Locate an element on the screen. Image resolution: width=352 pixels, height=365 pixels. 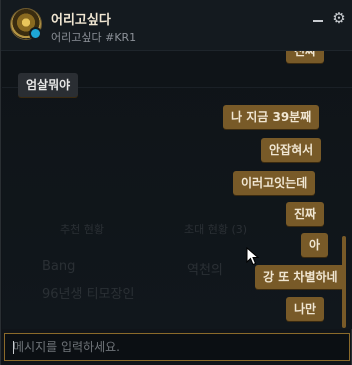
message-input is located at coordinates (177, 347).